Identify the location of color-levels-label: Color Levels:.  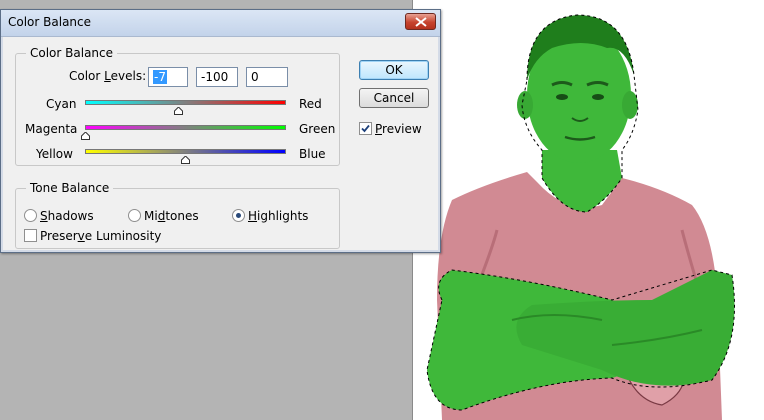
(108, 76).